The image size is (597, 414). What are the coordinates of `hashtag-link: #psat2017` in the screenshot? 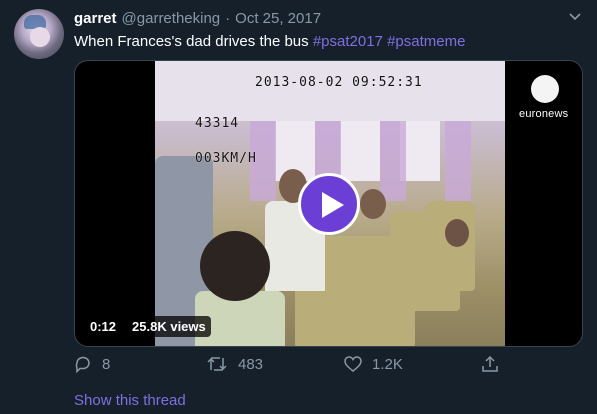 It's located at (348, 41).